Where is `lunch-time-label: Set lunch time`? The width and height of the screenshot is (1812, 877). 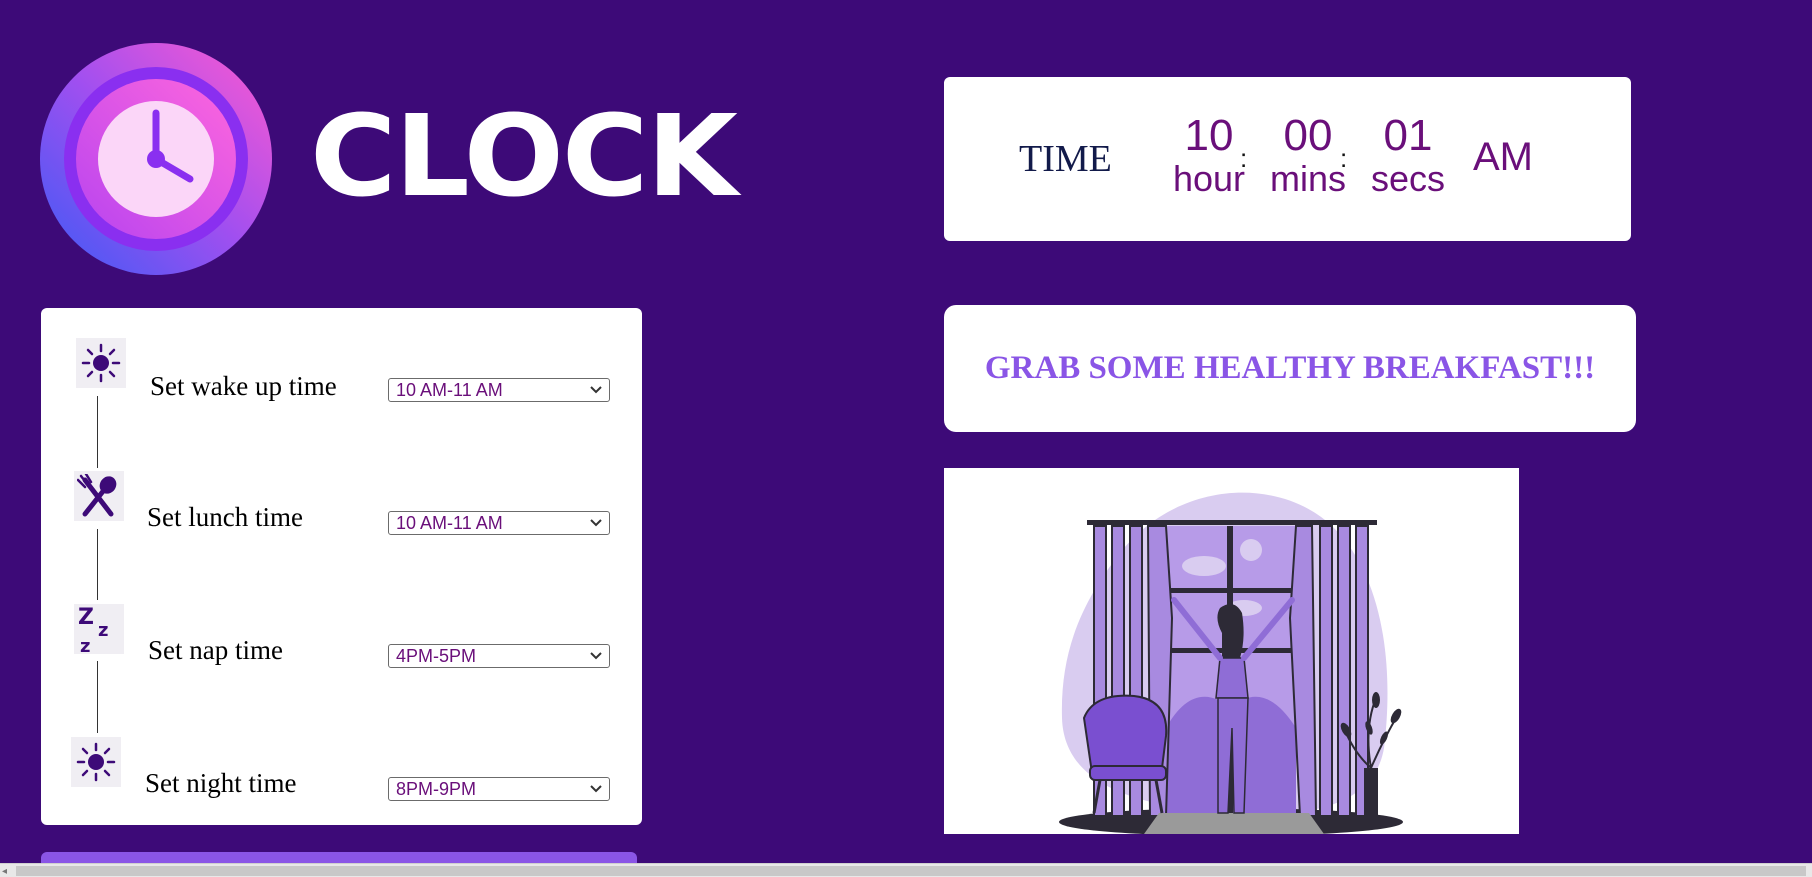 lunch-time-label: Set lunch time is located at coordinates (225, 517).